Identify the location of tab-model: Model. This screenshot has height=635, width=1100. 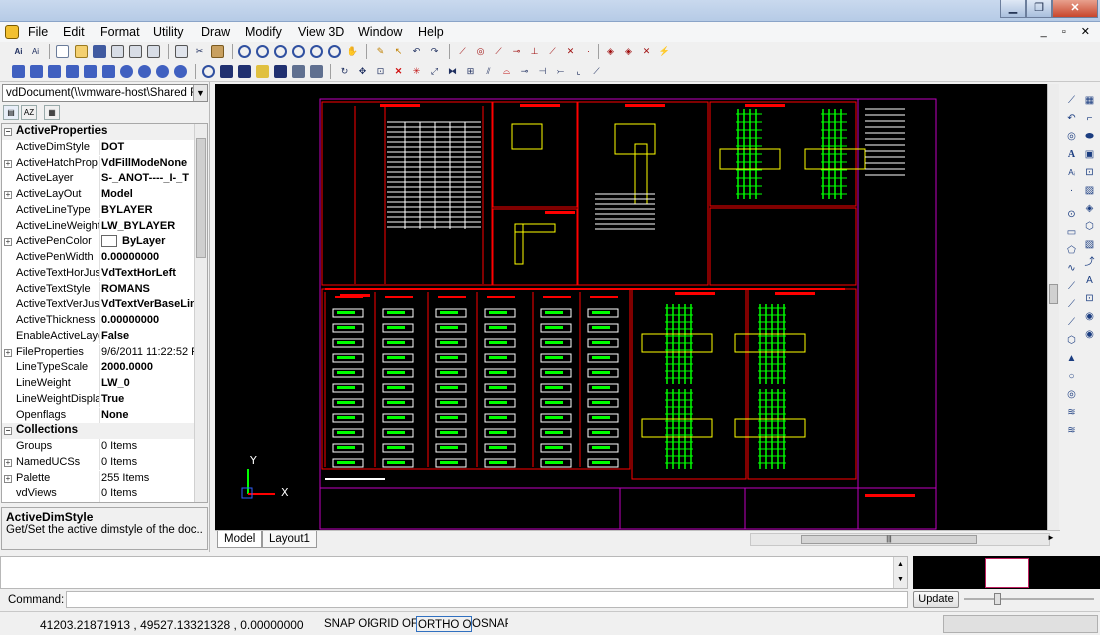
(240, 539).